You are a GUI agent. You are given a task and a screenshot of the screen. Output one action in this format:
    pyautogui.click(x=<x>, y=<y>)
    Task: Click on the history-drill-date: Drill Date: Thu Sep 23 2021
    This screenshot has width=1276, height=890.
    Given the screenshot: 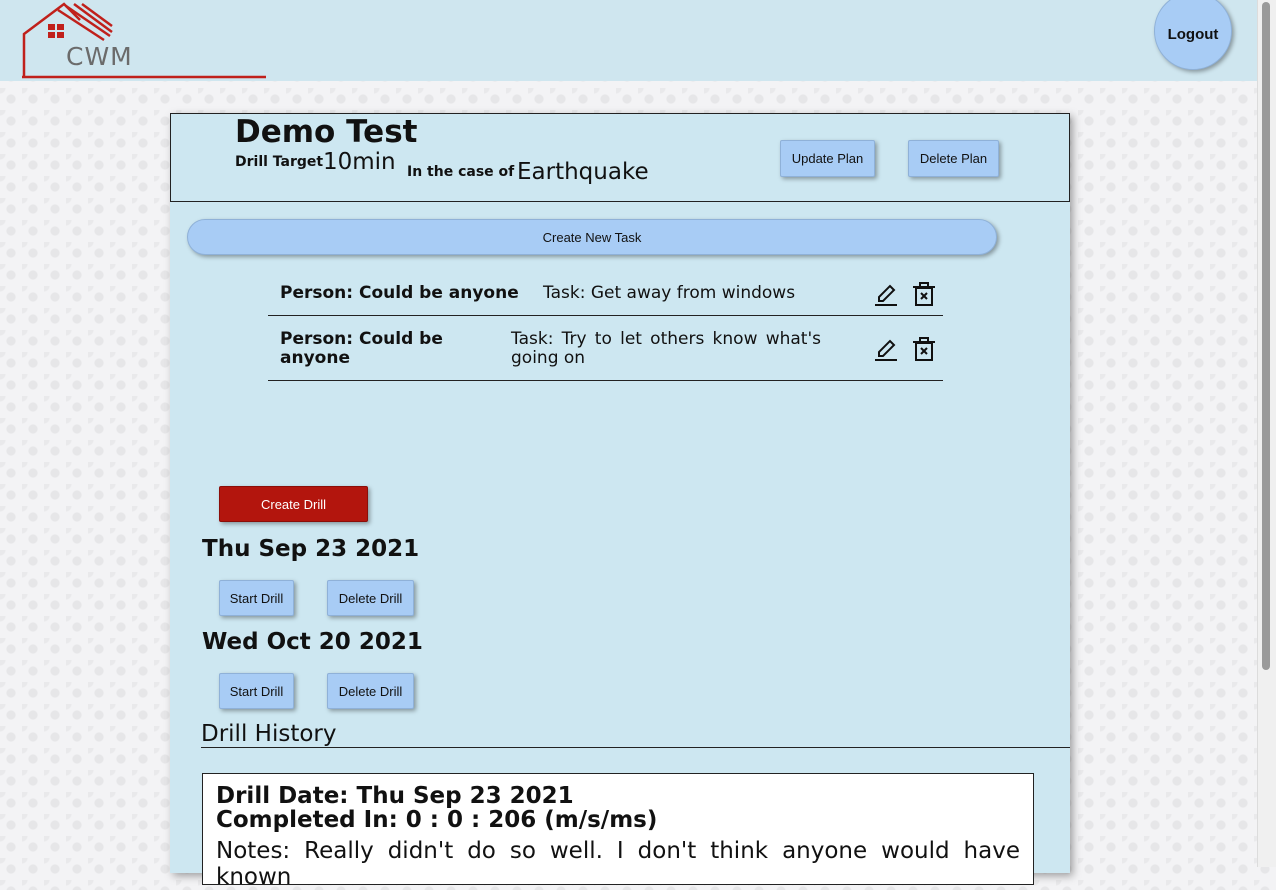 What is the action you would take?
    pyautogui.click(x=395, y=796)
    